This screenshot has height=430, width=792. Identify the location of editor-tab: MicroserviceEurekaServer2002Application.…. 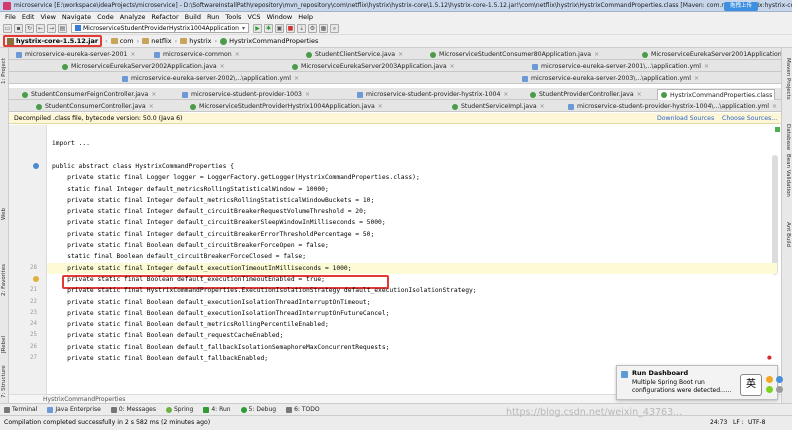
(169, 66).